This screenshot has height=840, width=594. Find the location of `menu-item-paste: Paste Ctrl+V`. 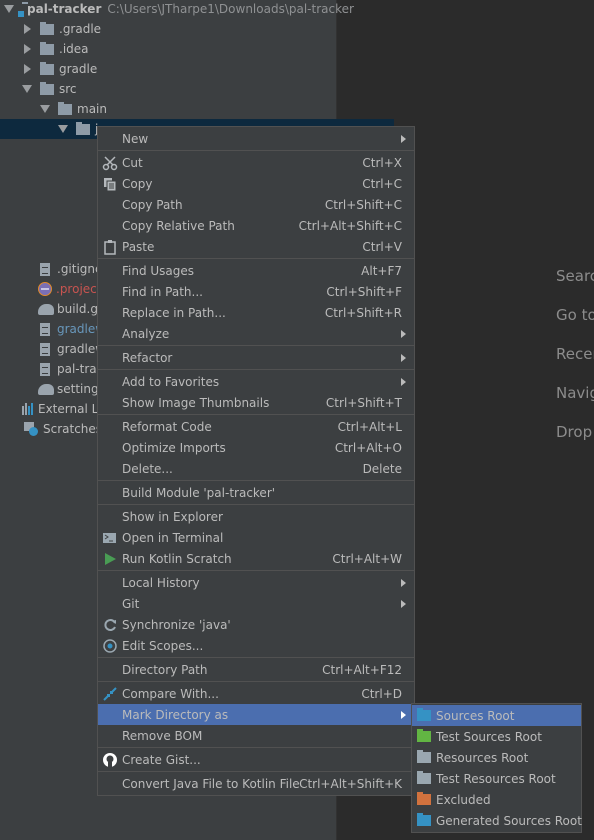

menu-item-paste: Paste Ctrl+V is located at coordinates (256, 246).